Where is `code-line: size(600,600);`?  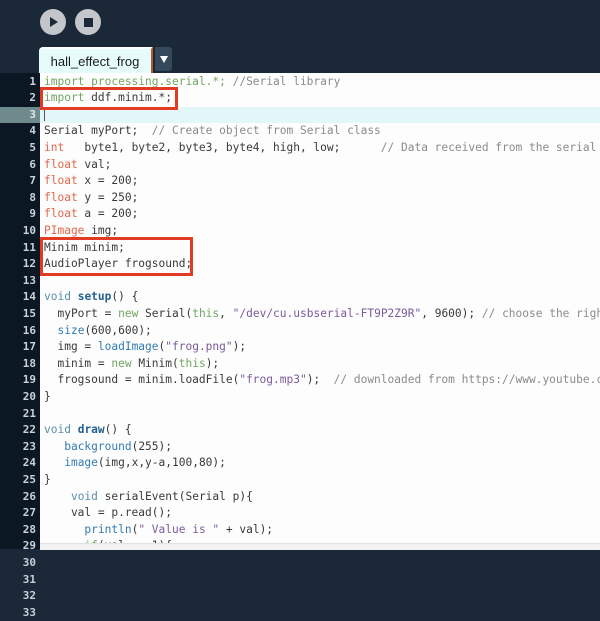 code-line: size(600,600); is located at coordinates (320, 331).